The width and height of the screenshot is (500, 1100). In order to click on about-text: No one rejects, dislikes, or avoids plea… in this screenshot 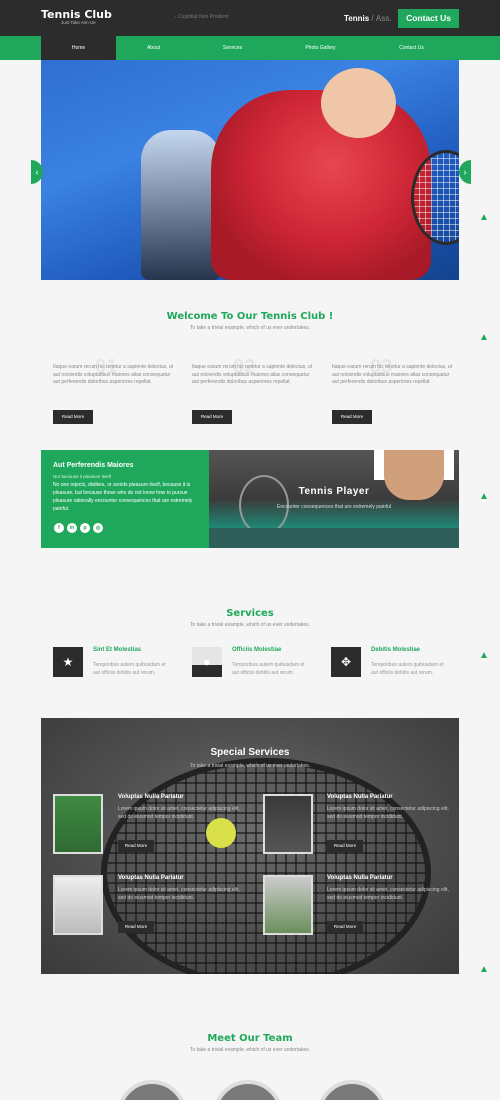, I will do `click(123, 497)`.